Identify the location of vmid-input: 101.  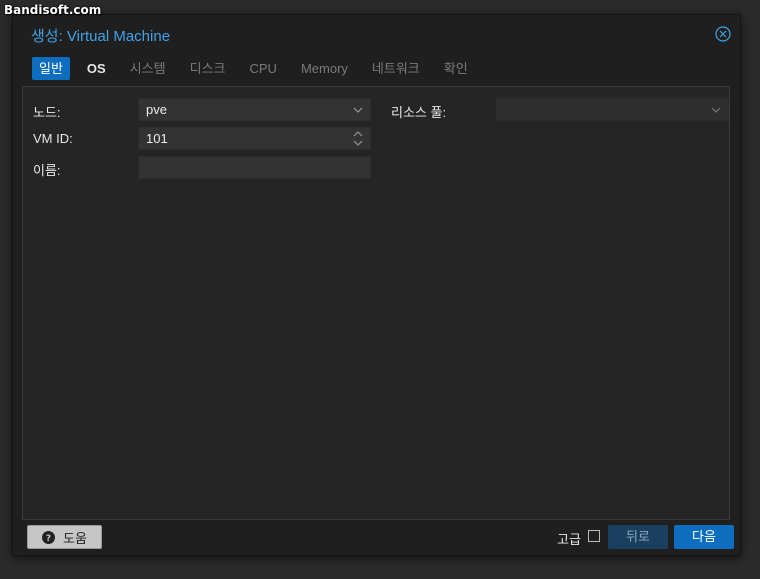
(254, 138).